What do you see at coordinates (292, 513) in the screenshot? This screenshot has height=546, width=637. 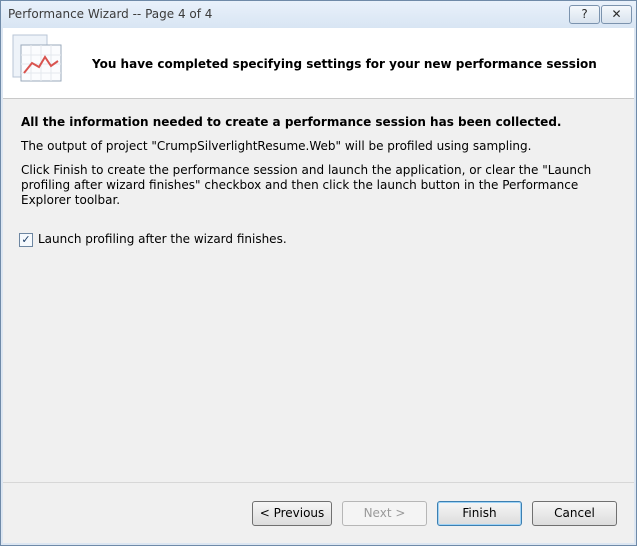 I see `previous-button: < Previous` at bounding box center [292, 513].